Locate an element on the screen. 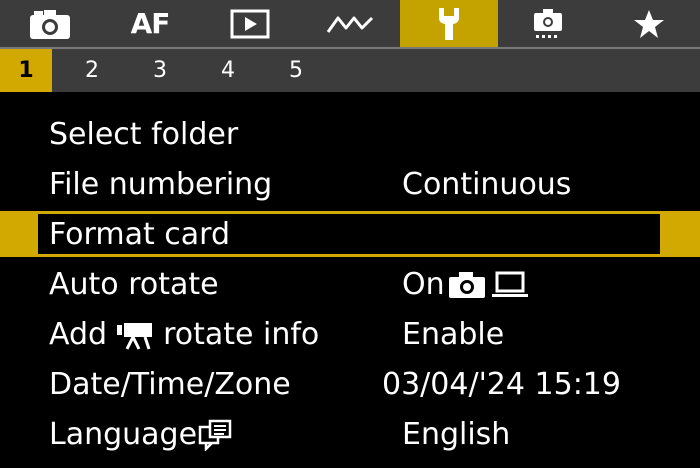 This screenshot has height=468, width=700. tab-shooting is located at coordinates (50, 23).